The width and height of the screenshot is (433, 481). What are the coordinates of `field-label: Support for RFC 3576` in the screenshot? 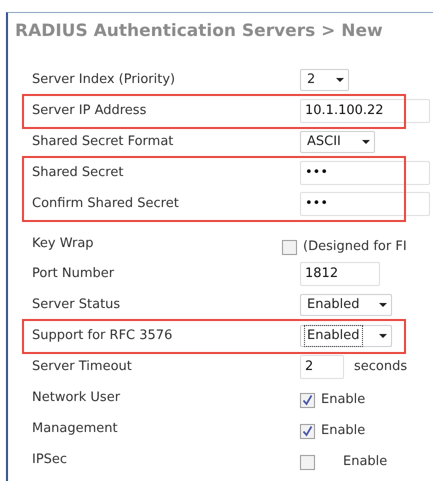 It's located at (102, 336).